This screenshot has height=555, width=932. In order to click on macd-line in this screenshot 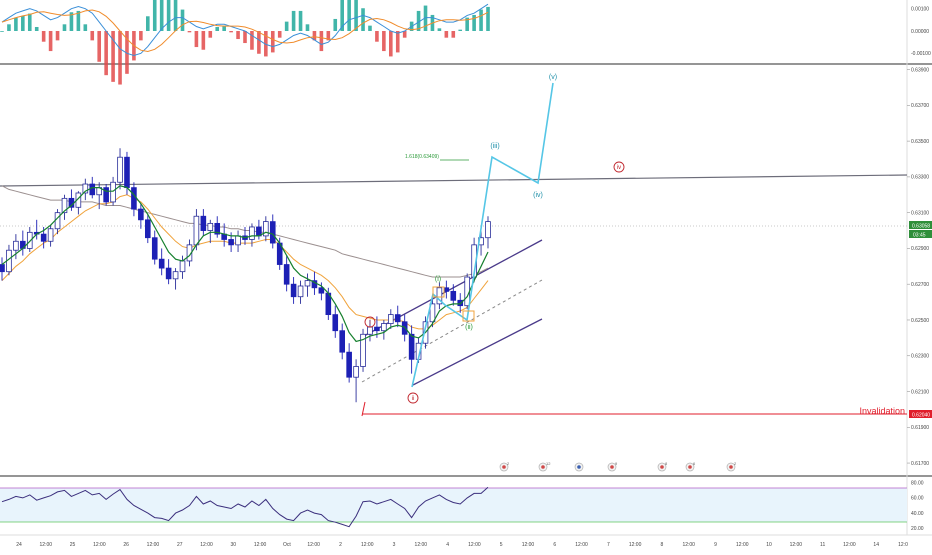, I will do `click(245, 30)`.